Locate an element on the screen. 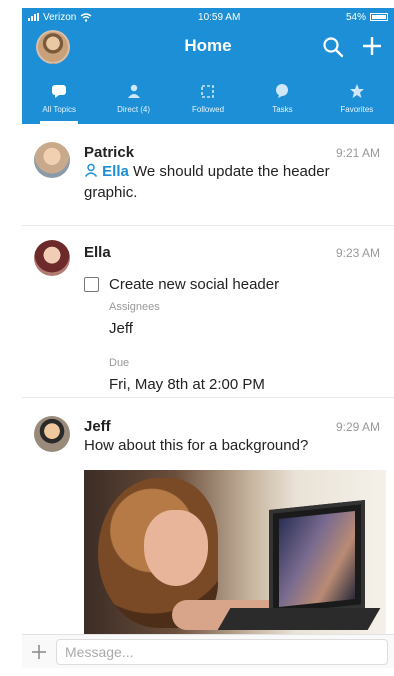  message-body: How about this for a background? is located at coordinates (196, 445).